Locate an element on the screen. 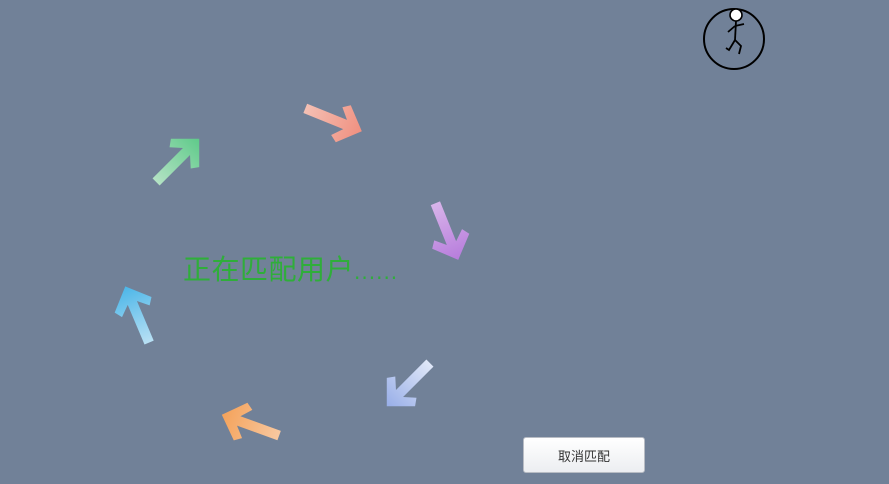 Image resolution: width=889 pixels, height=484 pixels. arrow-left-icon is located at coordinates (251, 421).